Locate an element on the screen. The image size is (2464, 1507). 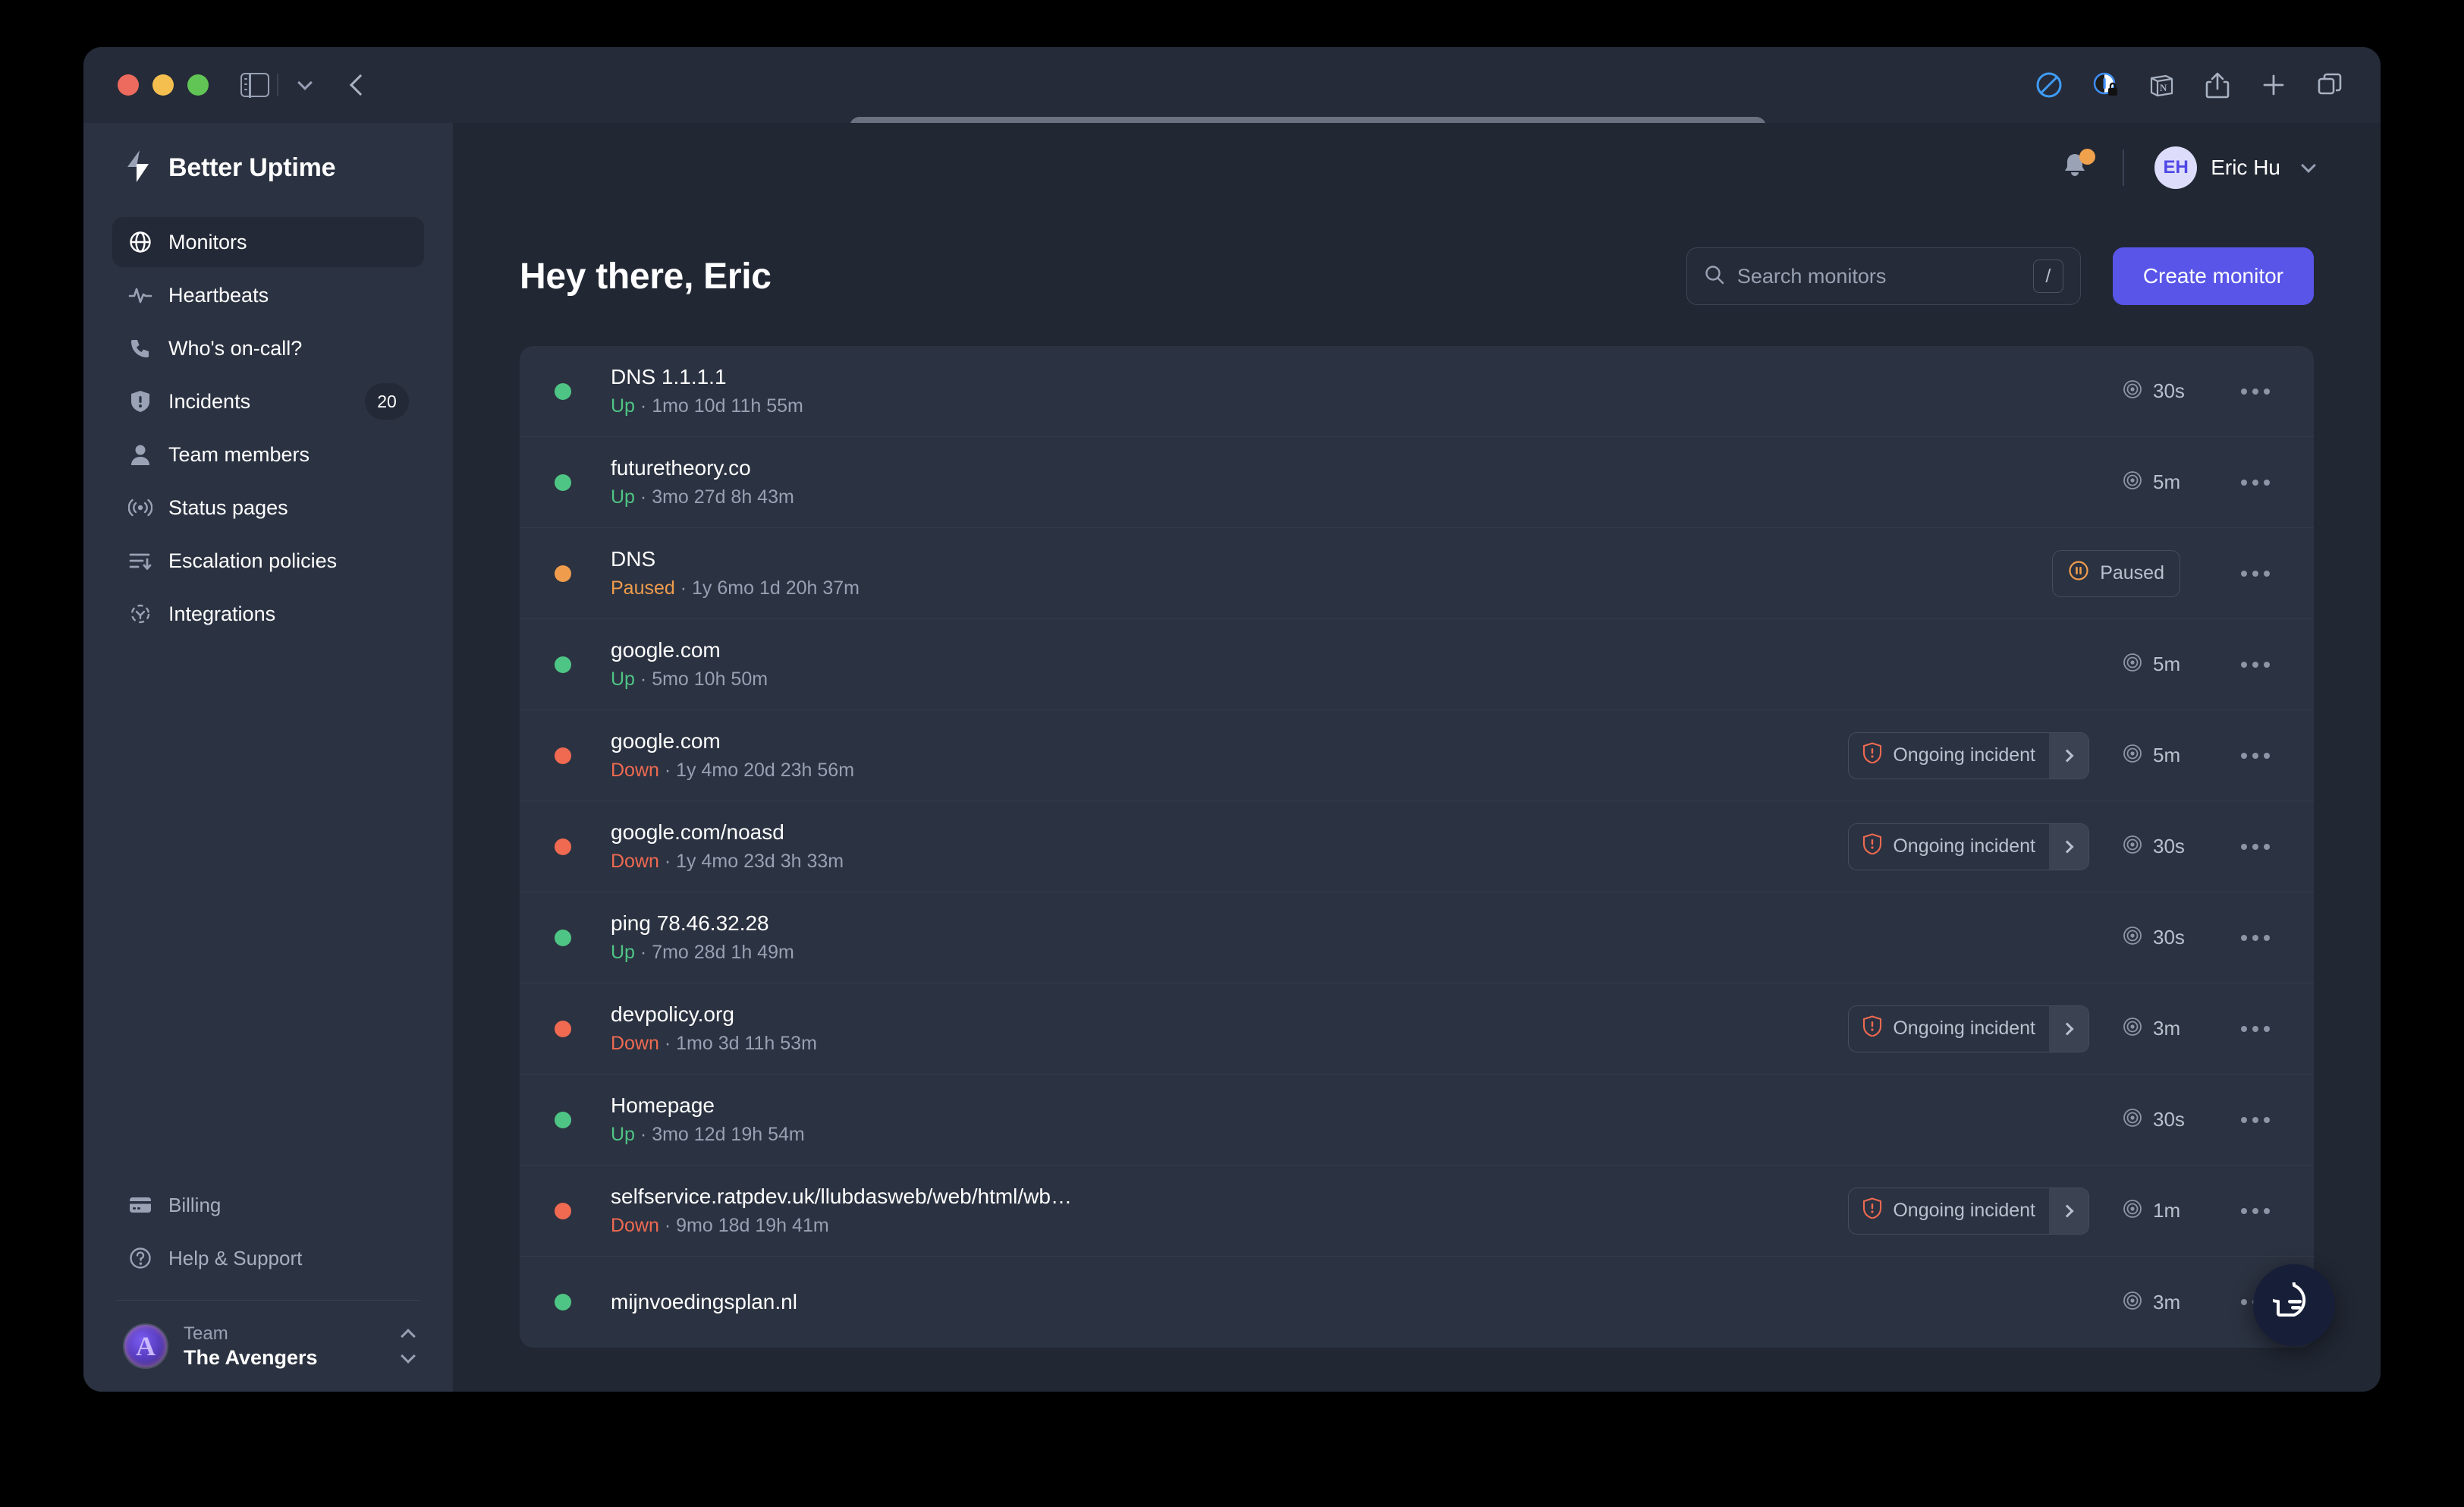
paused-badge-label: Paused is located at coordinates (2132, 573).